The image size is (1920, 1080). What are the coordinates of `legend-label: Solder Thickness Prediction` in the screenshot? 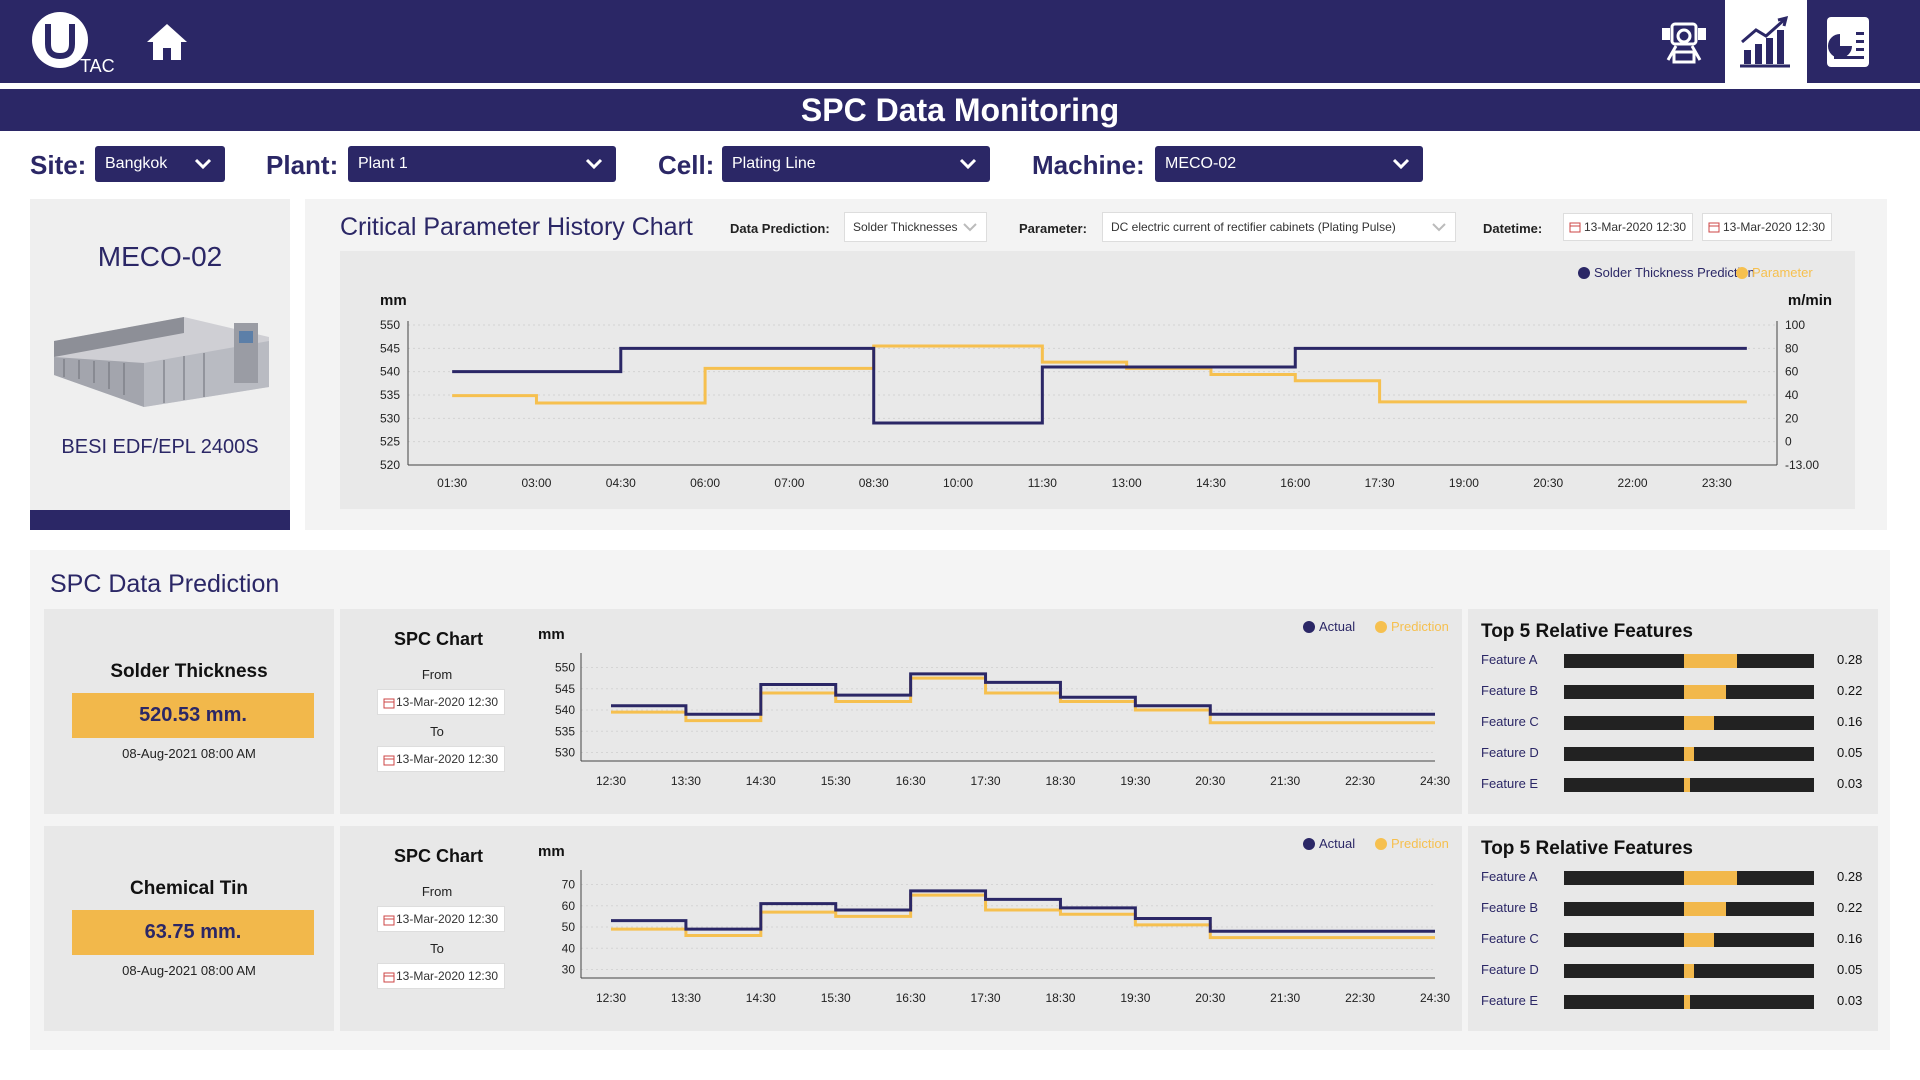 It's located at (1674, 272).